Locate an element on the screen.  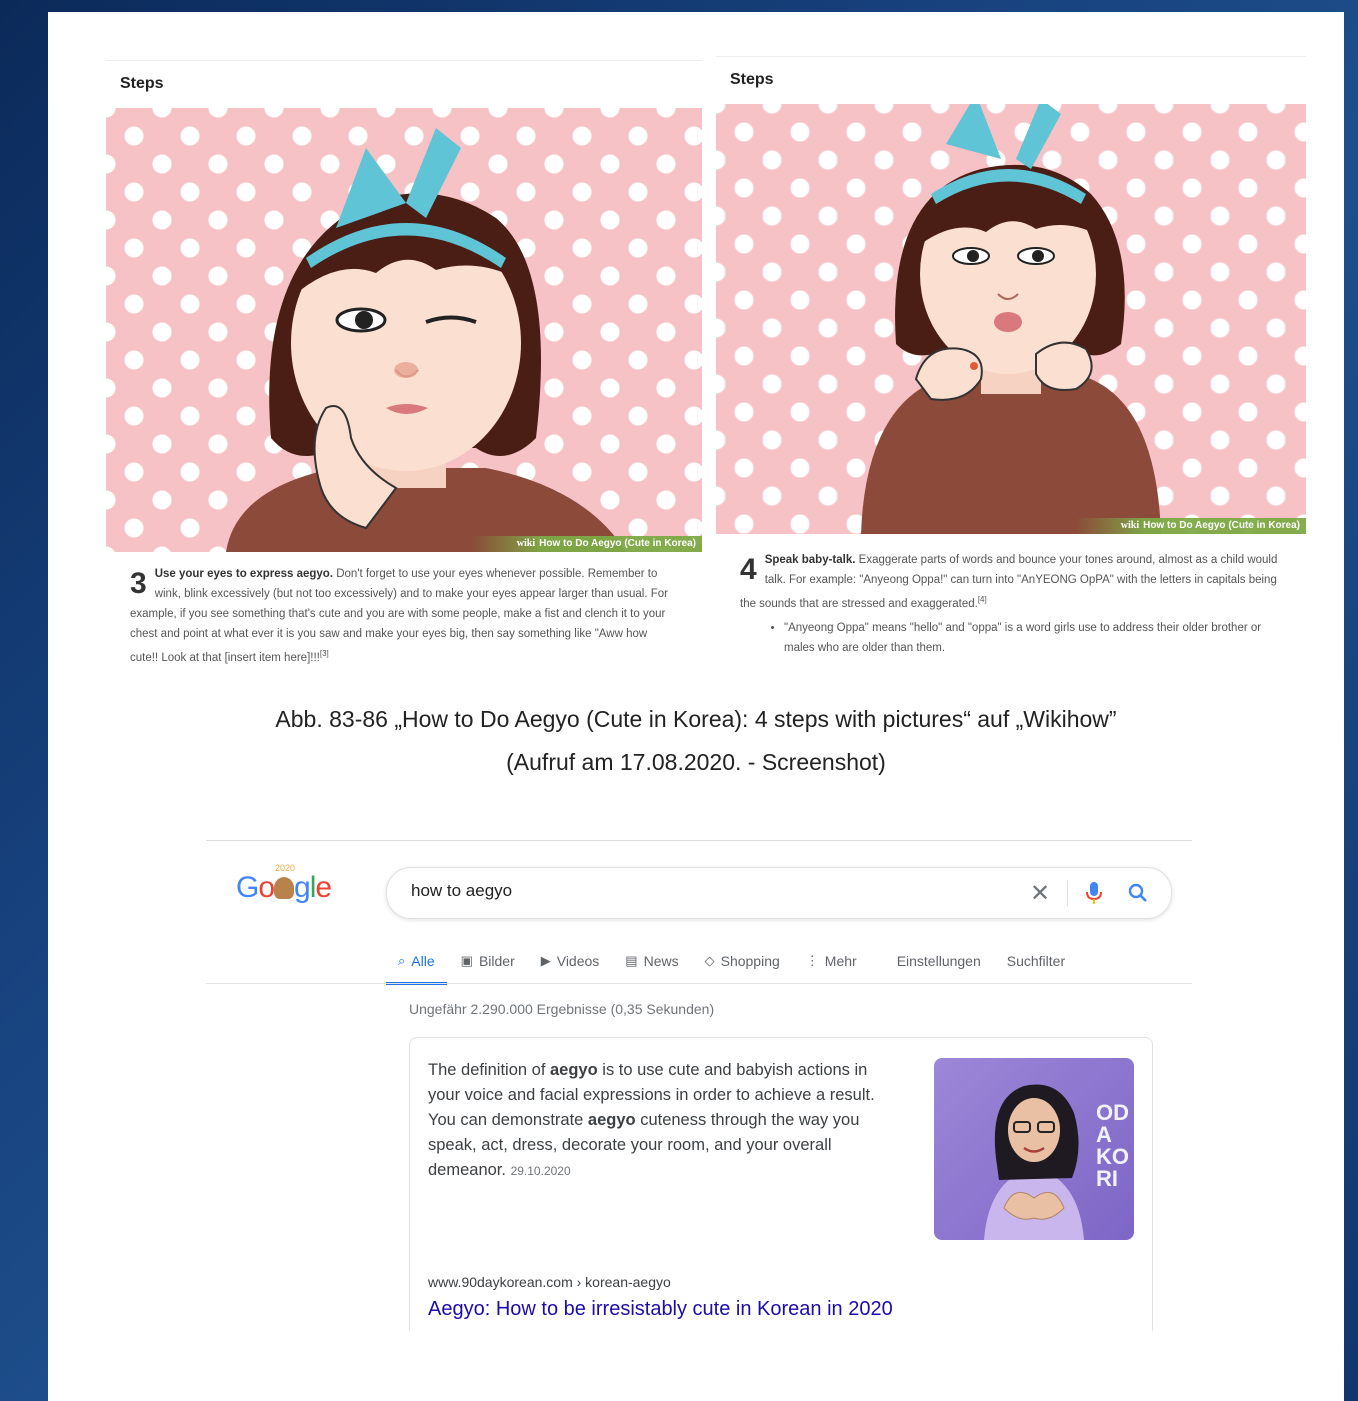
figure-caption-line-2: (Aufruf am 17.08.2020. - Screenshot) is located at coordinates (696, 762).